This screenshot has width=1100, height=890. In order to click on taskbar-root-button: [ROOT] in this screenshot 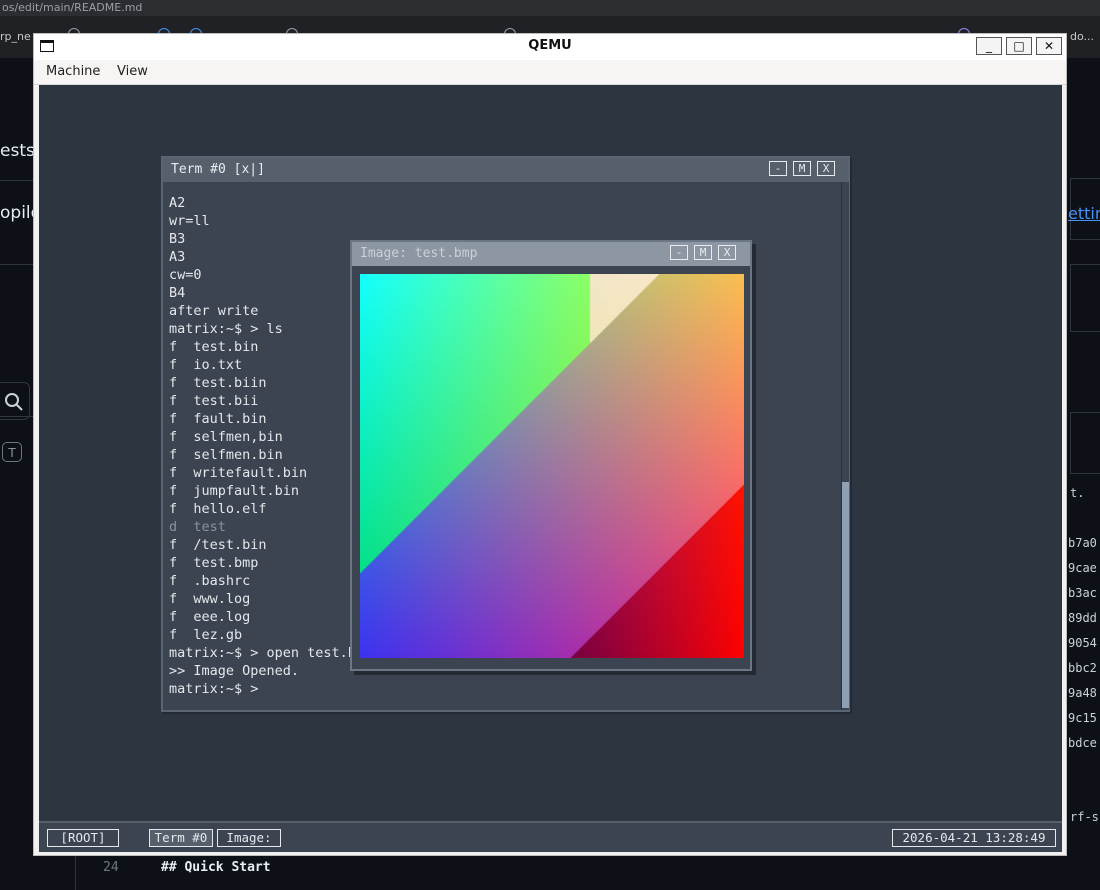, I will do `click(83, 838)`.